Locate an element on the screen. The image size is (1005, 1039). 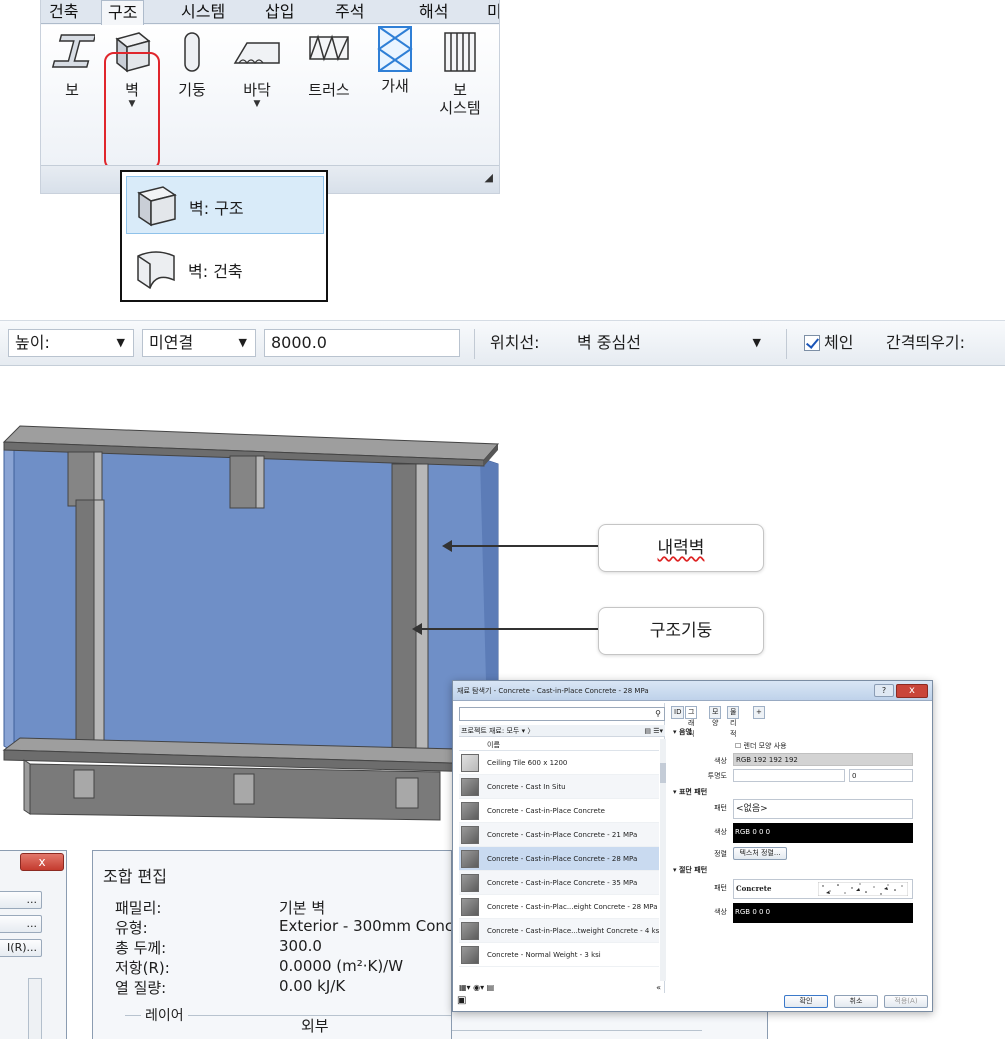
truss-button: 트러스 is located at coordinates (329, 64).